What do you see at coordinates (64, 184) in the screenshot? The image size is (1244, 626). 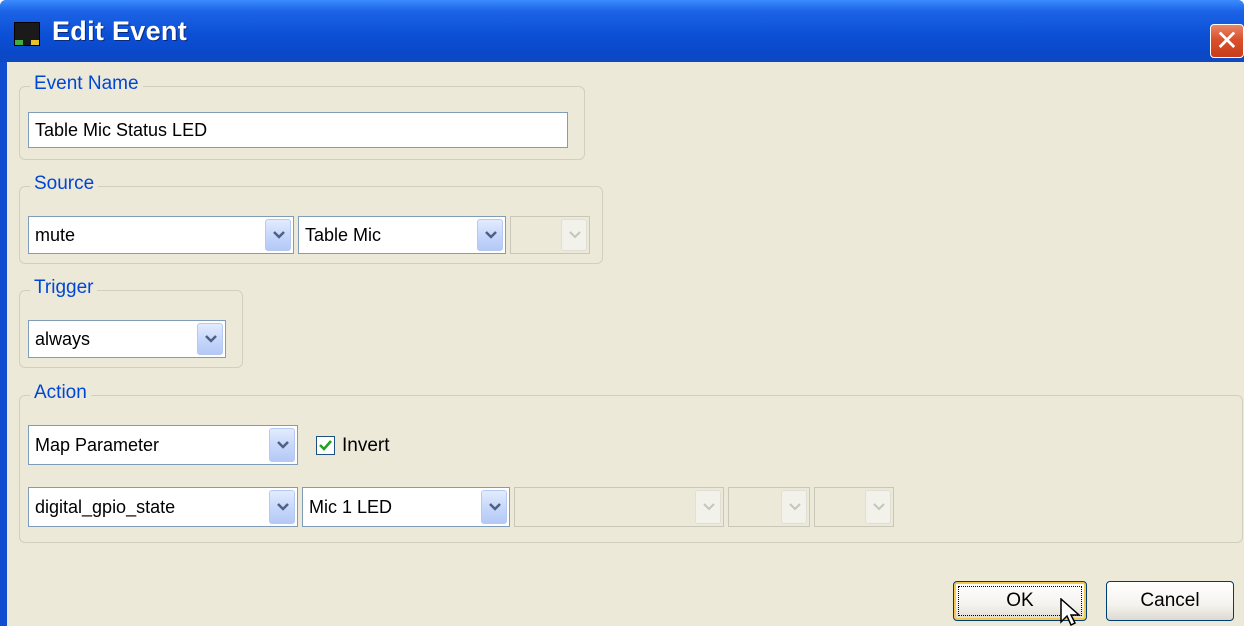 I see `source-legend: Source` at bounding box center [64, 184].